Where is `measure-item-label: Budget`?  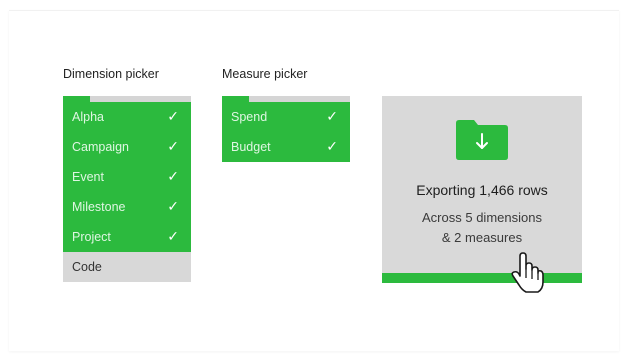 measure-item-label: Budget is located at coordinates (251, 147).